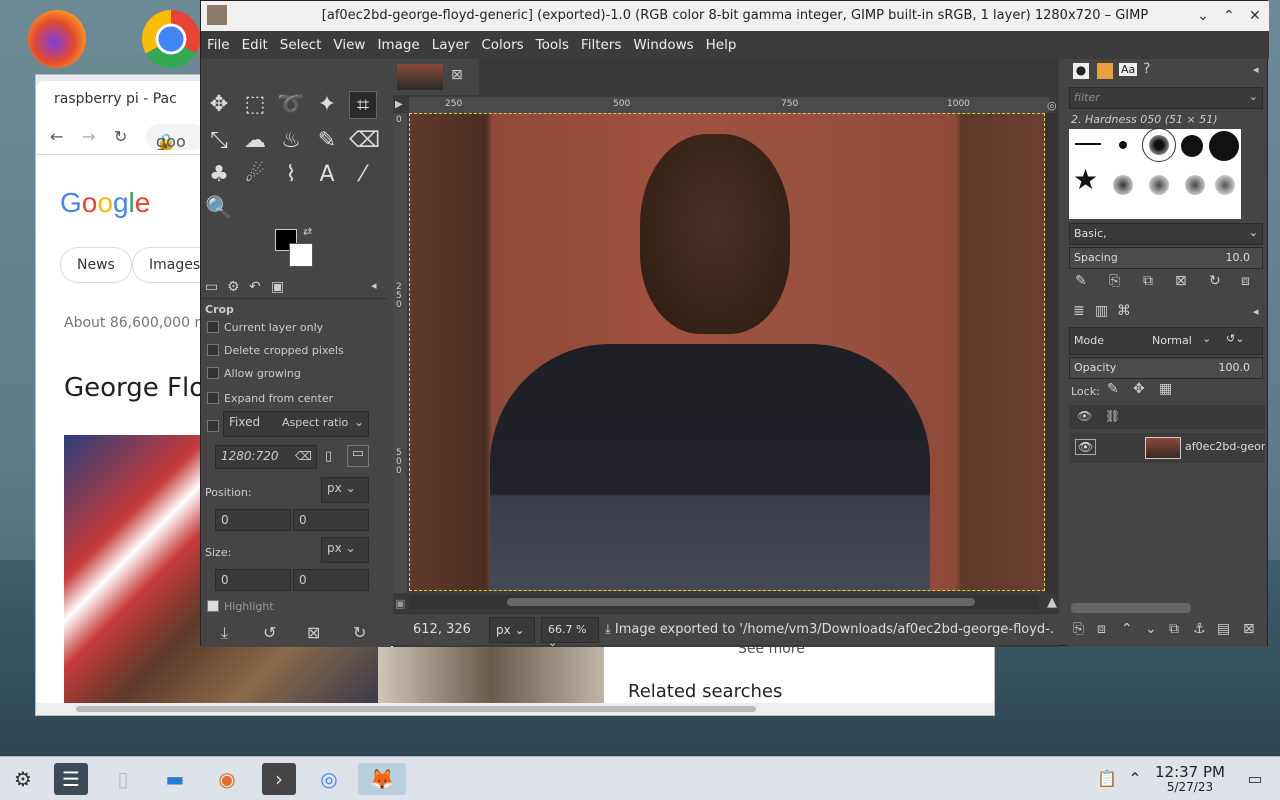 This screenshot has height=800, width=1280. I want to click on brush-small, so click(1123, 145).